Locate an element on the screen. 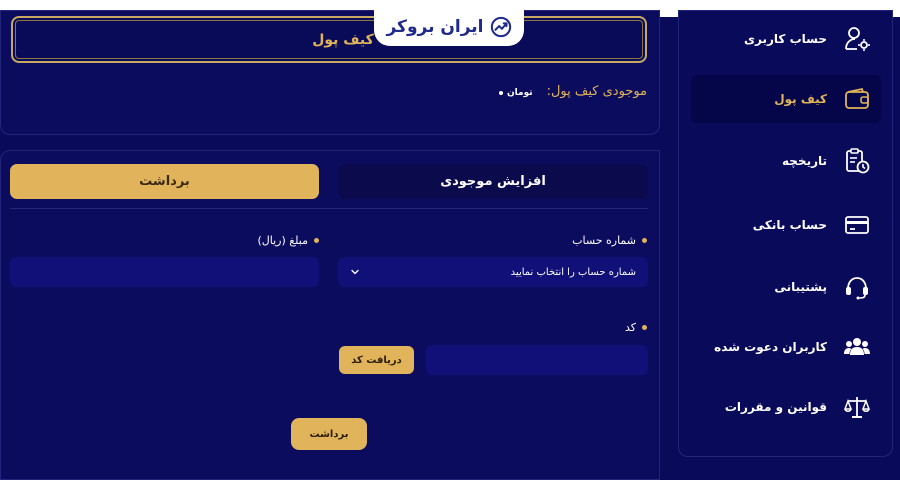 The image size is (900, 480). credit-card-icon is located at coordinates (857, 225).